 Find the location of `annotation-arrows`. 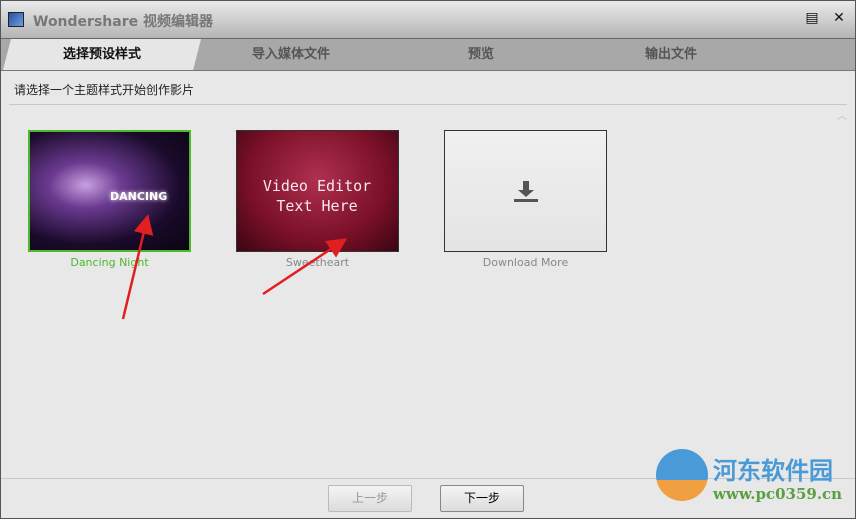

annotation-arrows is located at coordinates (234, 267).